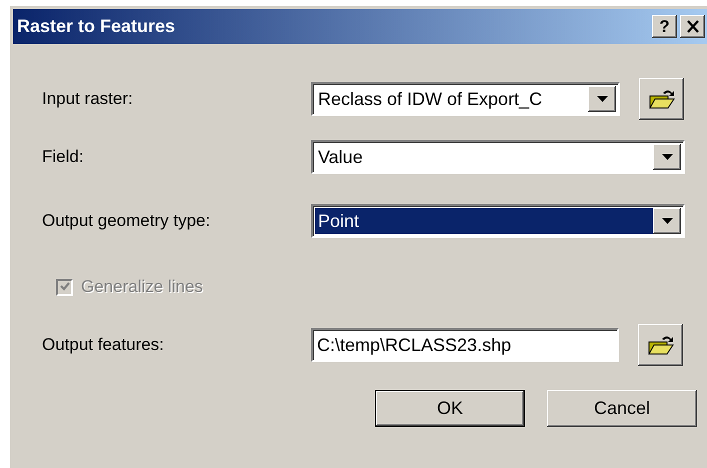 The image size is (707, 468). Describe the element at coordinates (498, 221) in the screenshot. I see `dropdown: Point` at that location.